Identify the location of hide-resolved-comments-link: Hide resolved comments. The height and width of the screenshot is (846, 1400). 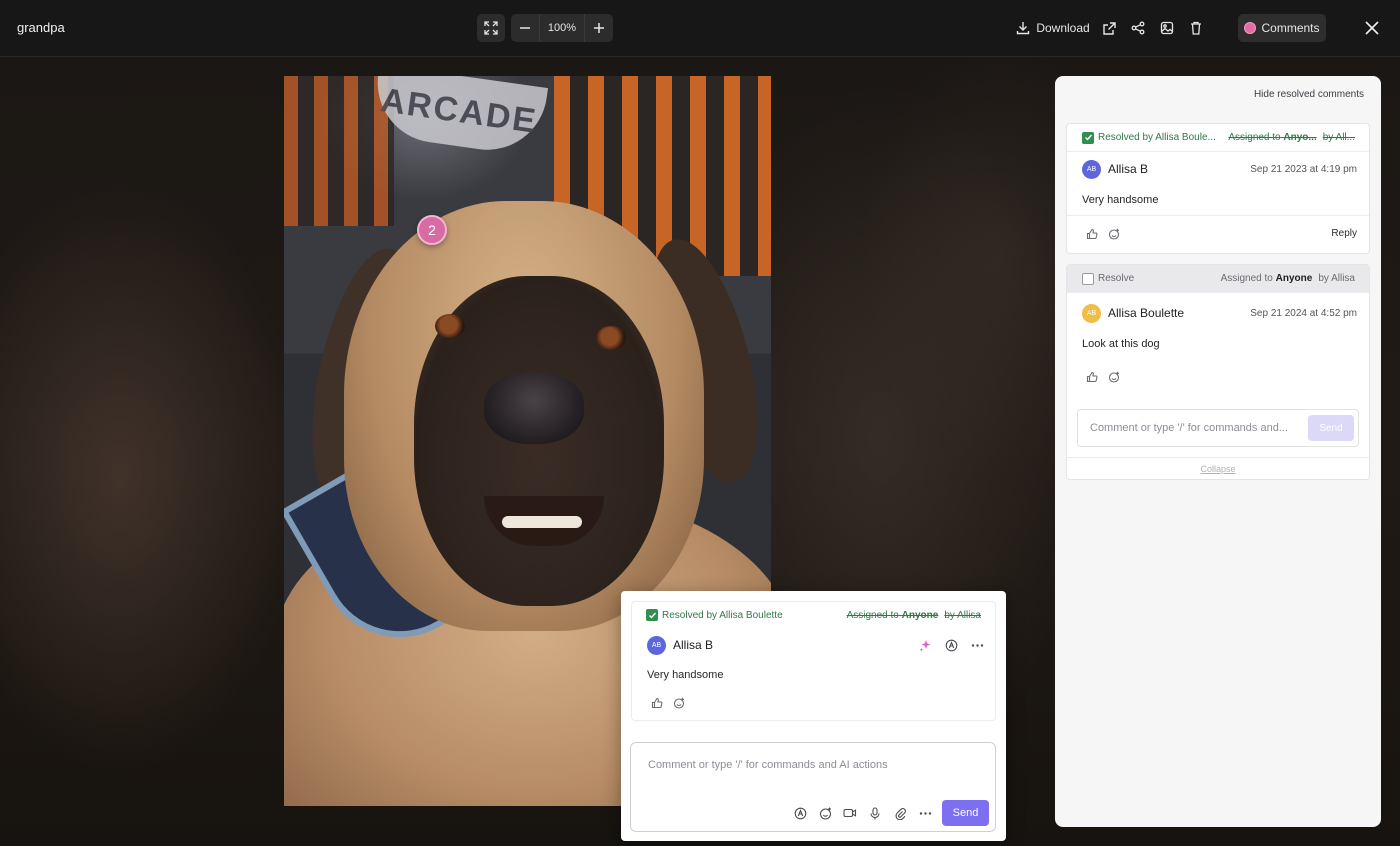
(1309, 94).